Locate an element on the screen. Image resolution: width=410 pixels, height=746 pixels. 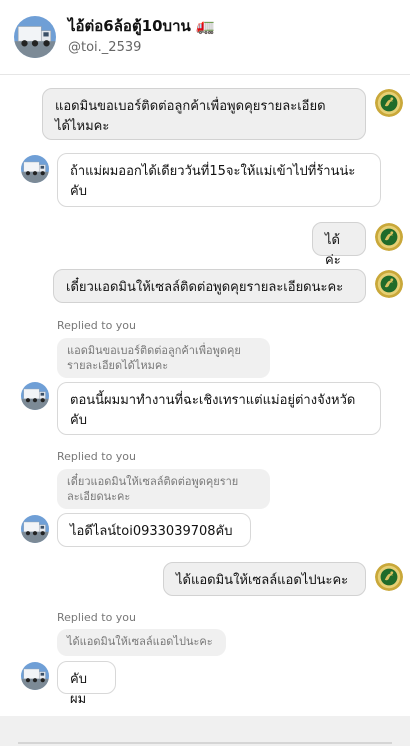
message-text-line: ได้แอดมินให้เซลล์แอดไปนะคะ is located at coordinates (262, 580).